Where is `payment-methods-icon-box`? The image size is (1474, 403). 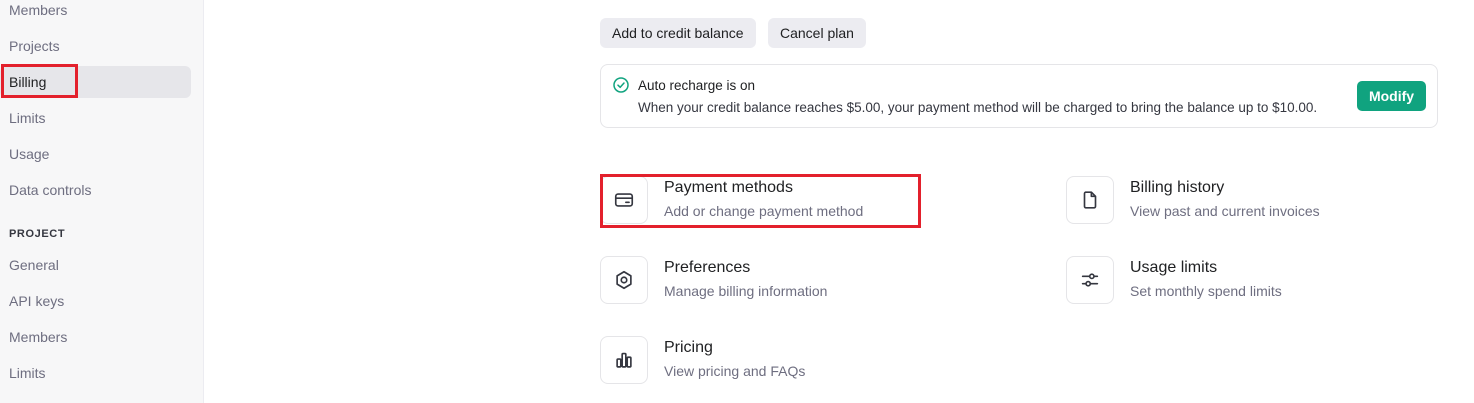 payment-methods-icon-box is located at coordinates (624, 200).